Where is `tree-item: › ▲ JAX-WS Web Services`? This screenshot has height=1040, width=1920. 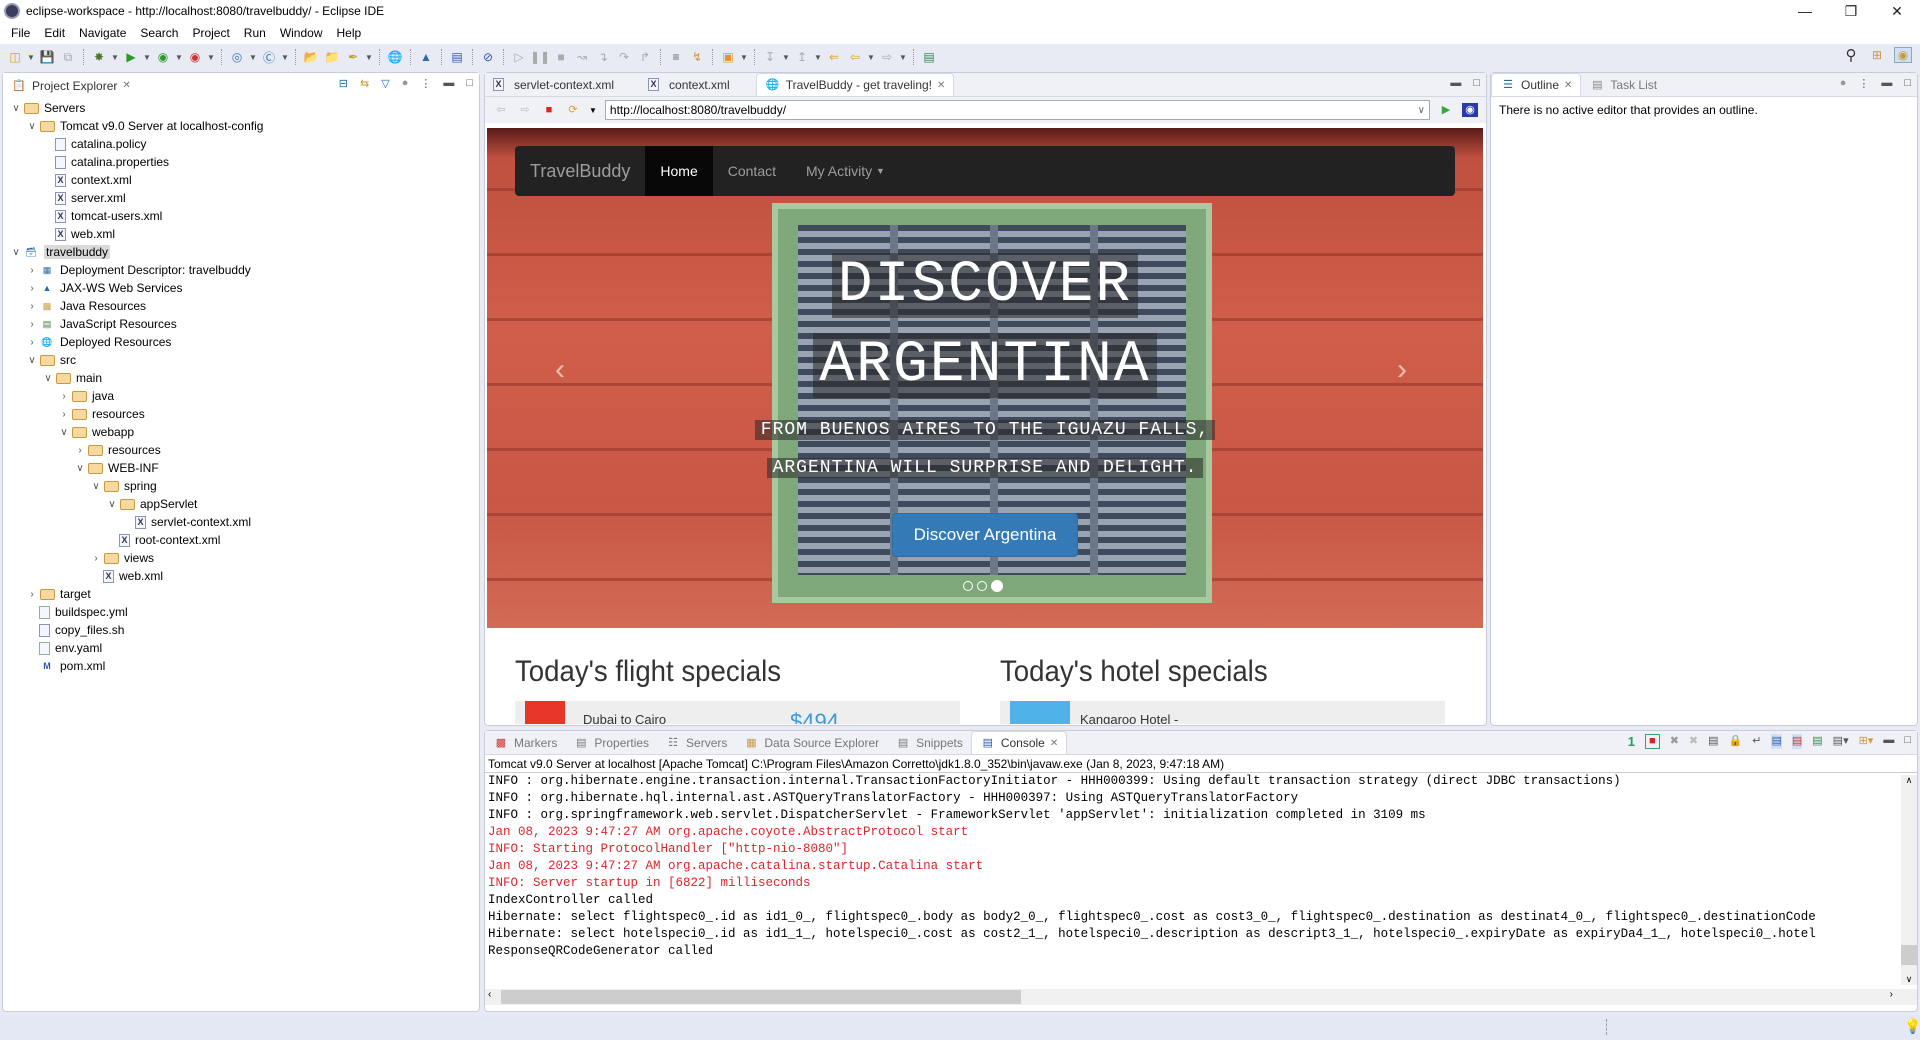
tree-item: › ▲ JAX-WS Web Services is located at coordinates (241, 288).